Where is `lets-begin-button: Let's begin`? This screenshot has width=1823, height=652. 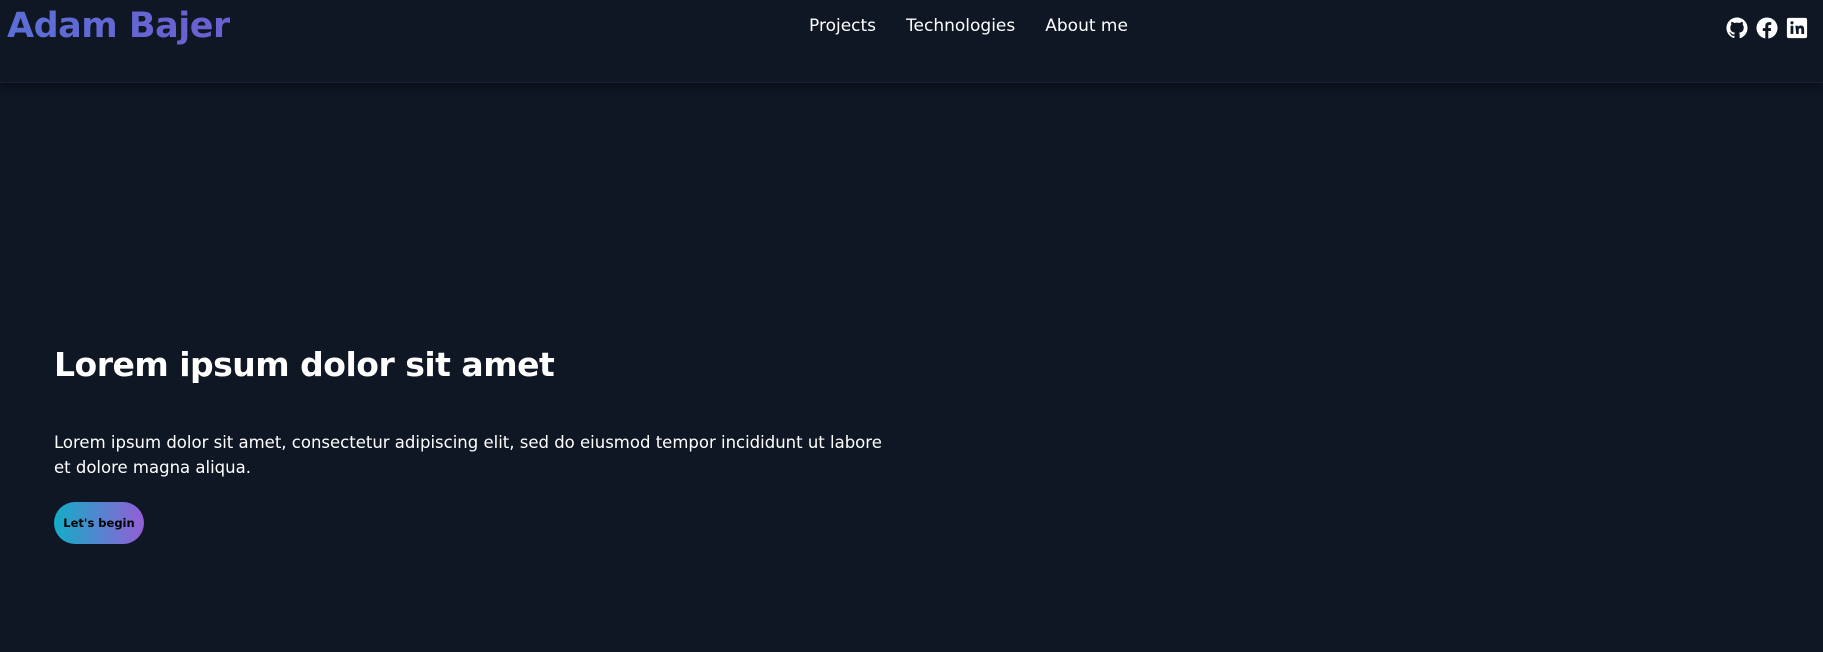 lets-begin-button: Let's begin is located at coordinates (99, 523).